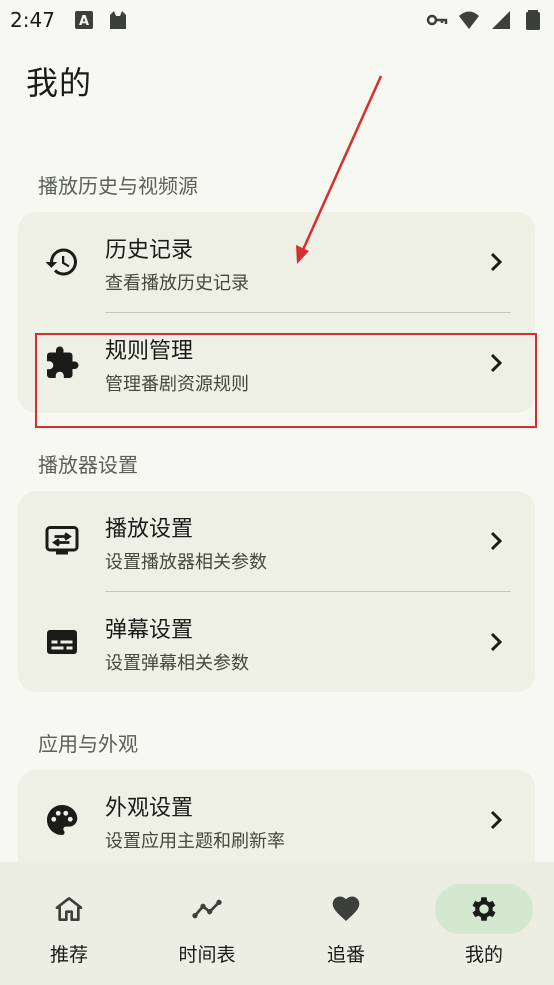 The height and width of the screenshot is (985, 554). What do you see at coordinates (437, 20) in the screenshot?
I see `key-icon` at bounding box center [437, 20].